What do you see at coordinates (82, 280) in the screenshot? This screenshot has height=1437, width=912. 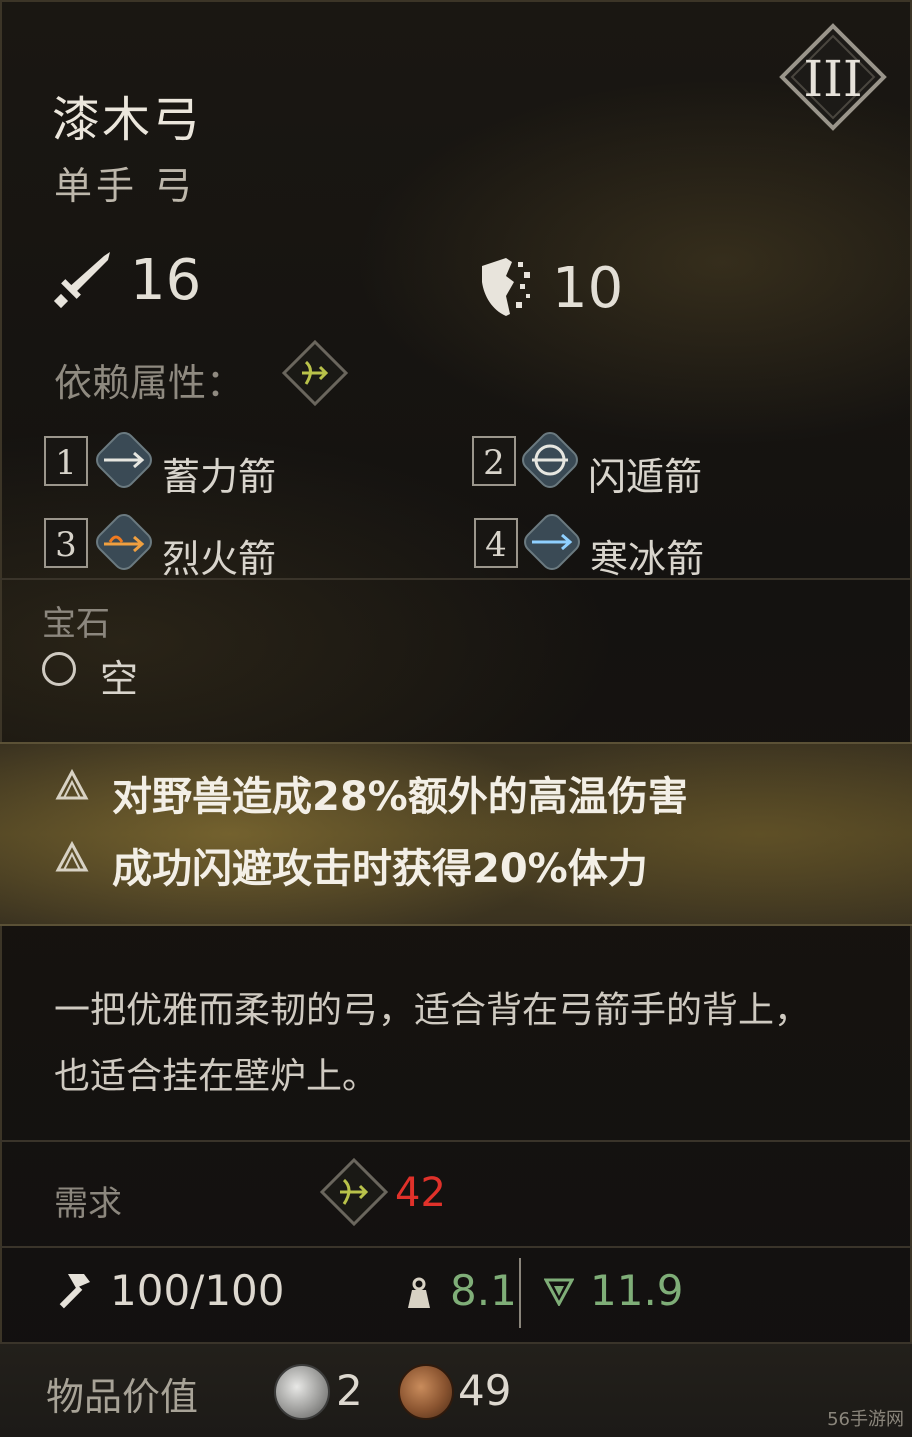 I see `sword-icon` at bounding box center [82, 280].